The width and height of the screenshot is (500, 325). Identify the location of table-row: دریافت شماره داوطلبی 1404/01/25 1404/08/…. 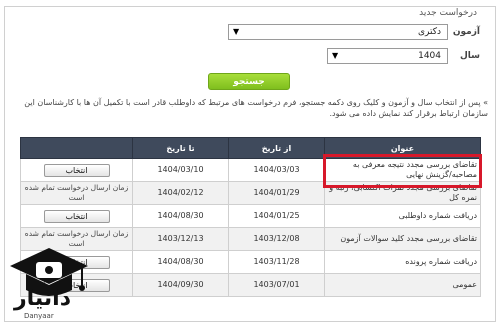
(250, 216).